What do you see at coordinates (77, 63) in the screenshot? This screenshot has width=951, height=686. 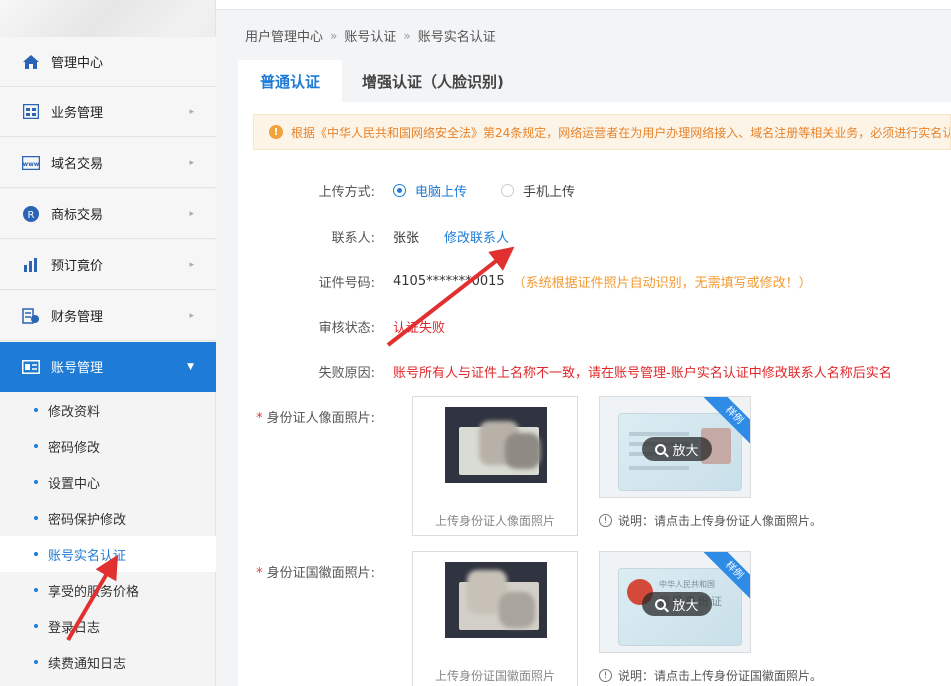 I see `sidebar-item-label: 管理中心` at bounding box center [77, 63].